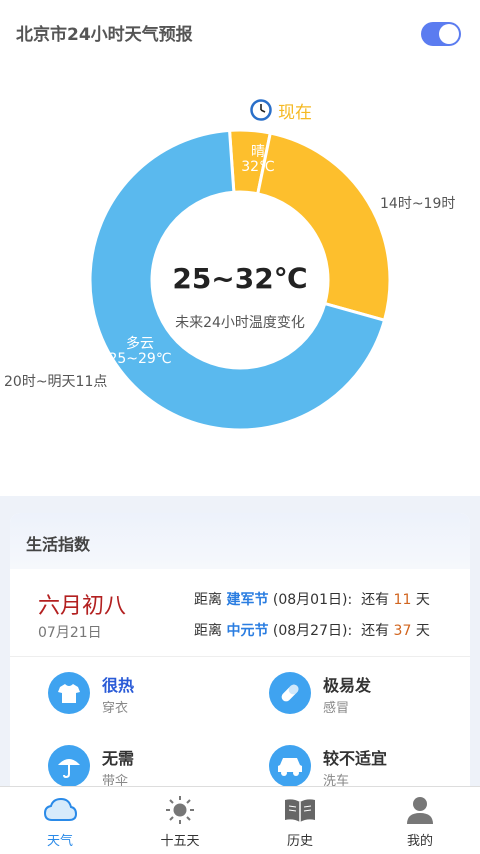  What do you see at coordinates (118, 758) in the screenshot?
I see `index-value: 无需` at bounding box center [118, 758].